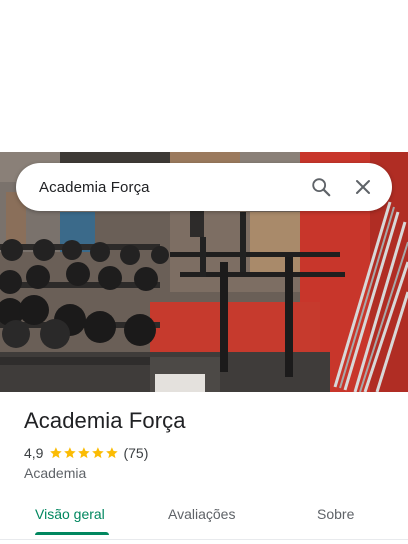 This screenshot has width=408, height=544. Describe the element at coordinates (135, 453) in the screenshot. I see `review-count: (75)` at that location.